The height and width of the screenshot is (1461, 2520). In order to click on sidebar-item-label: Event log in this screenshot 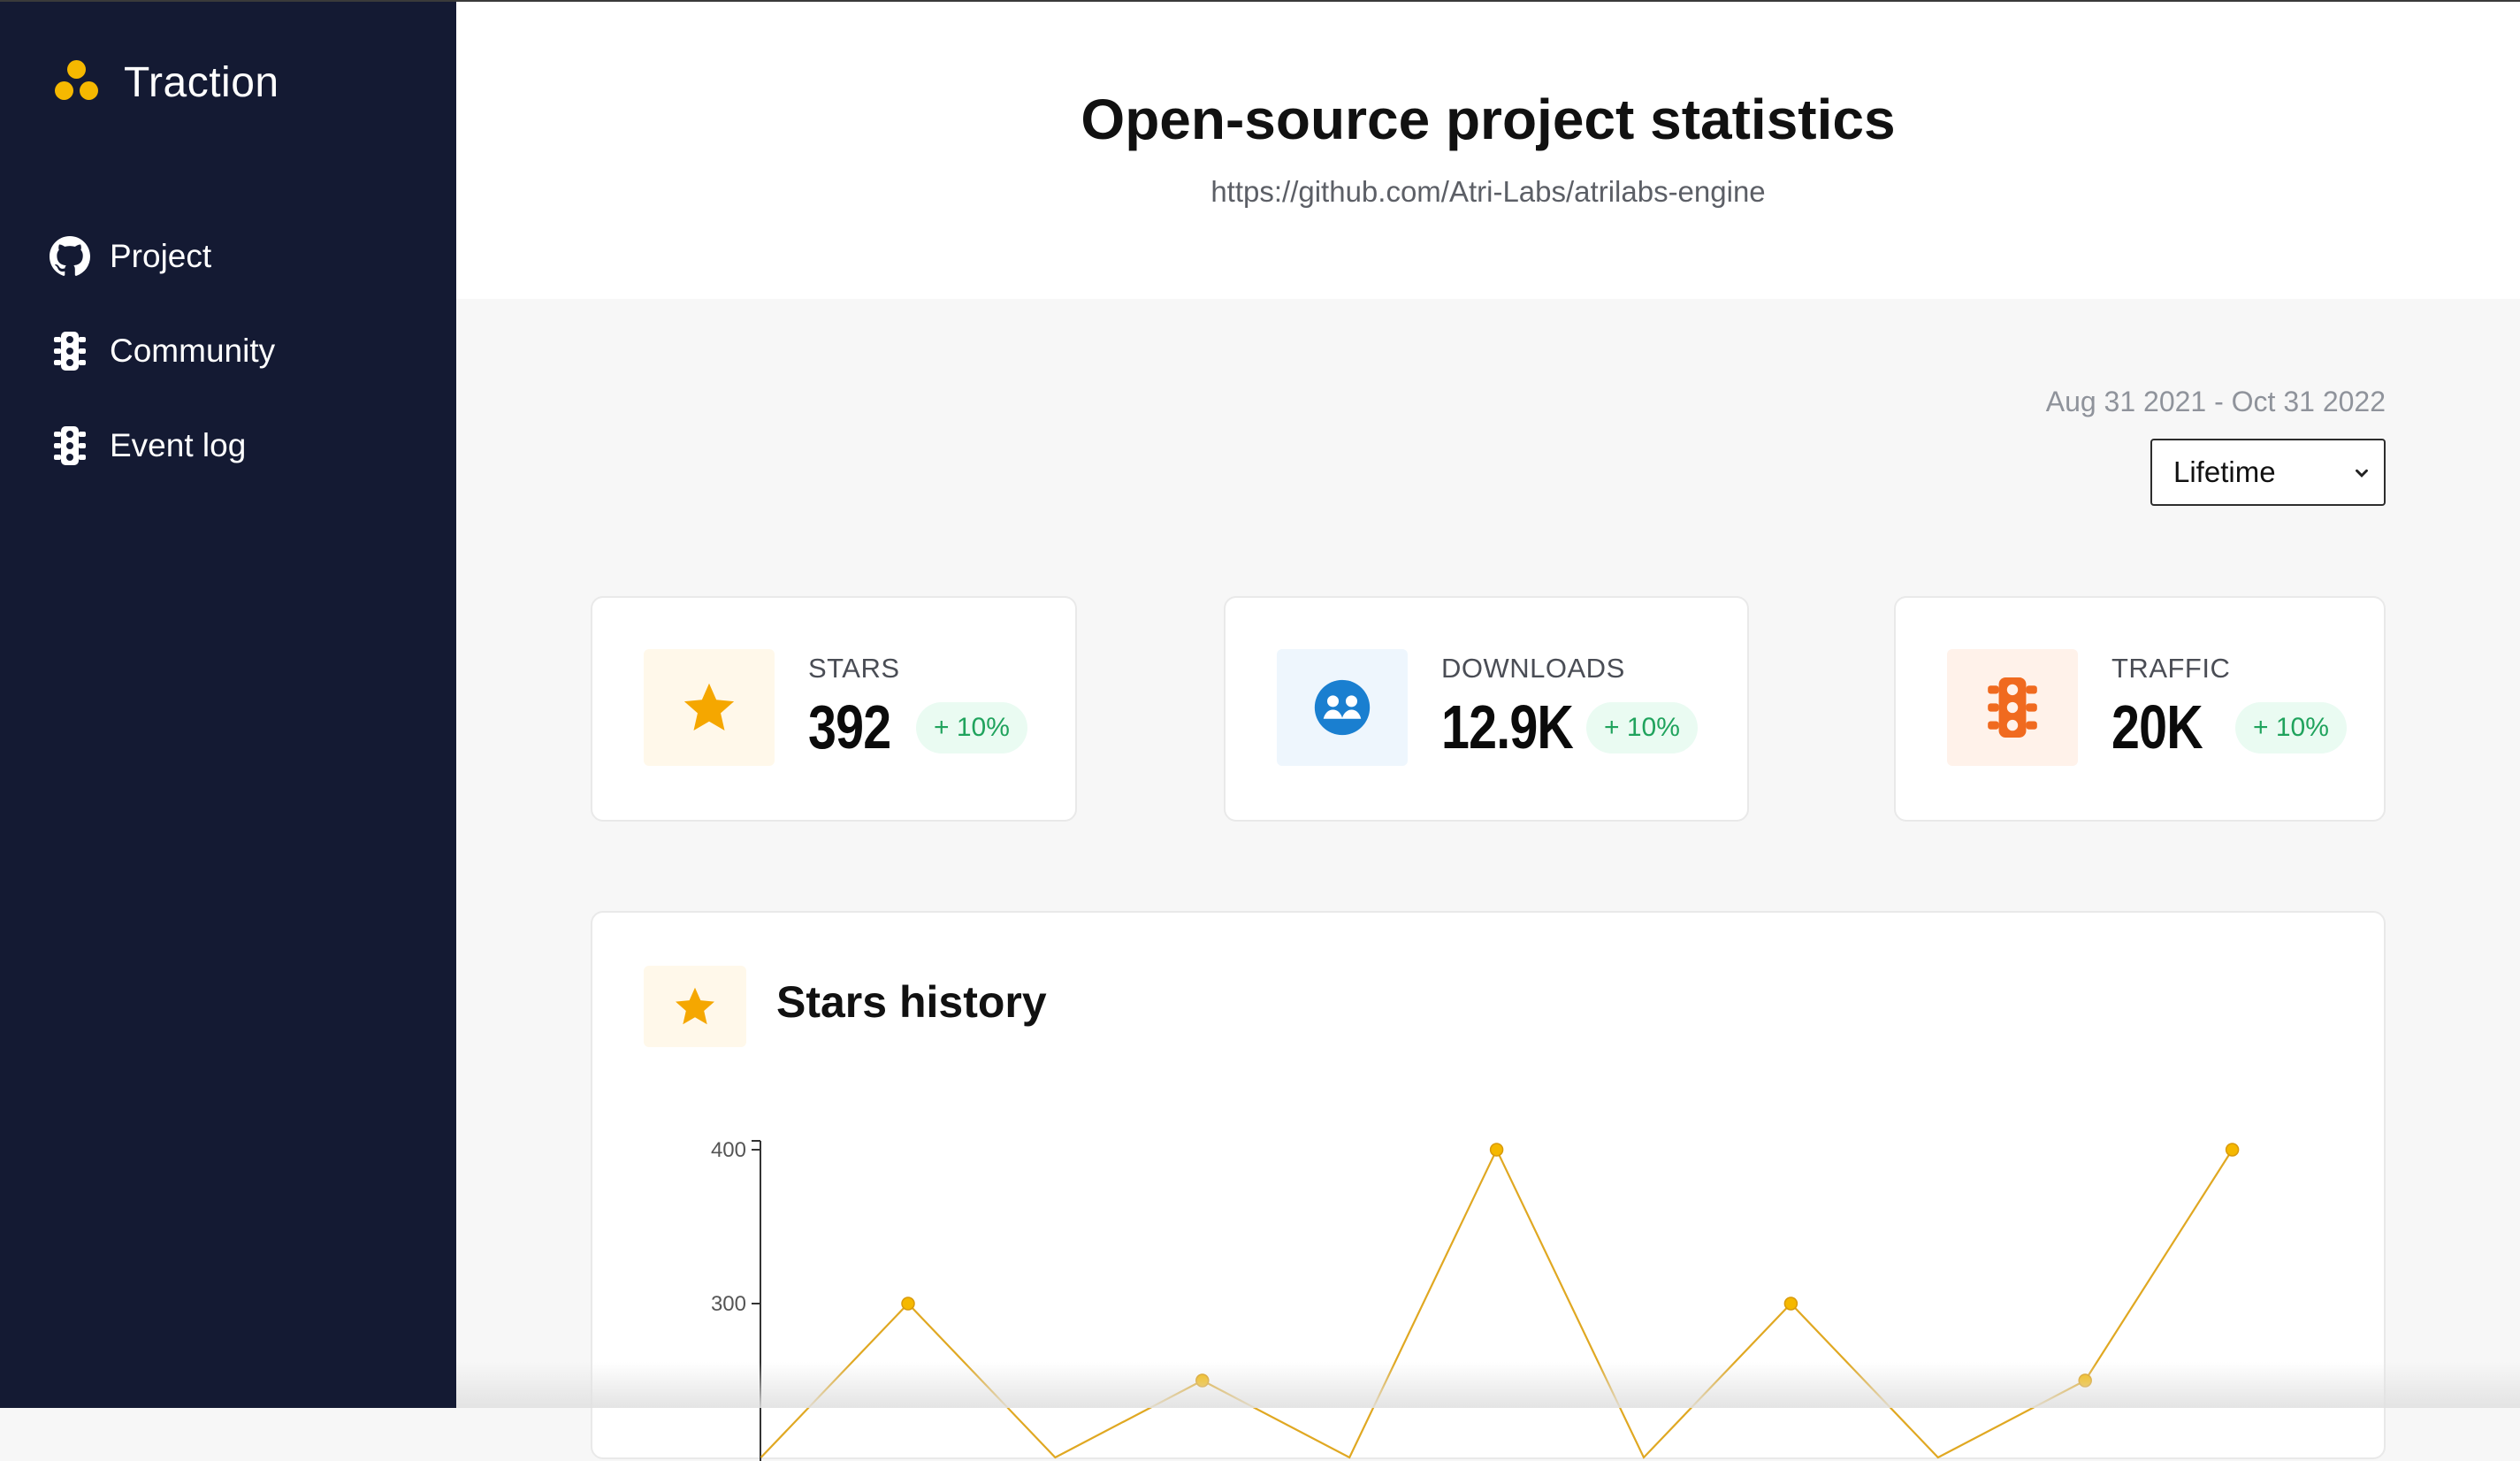, I will do `click(178, 445)`.